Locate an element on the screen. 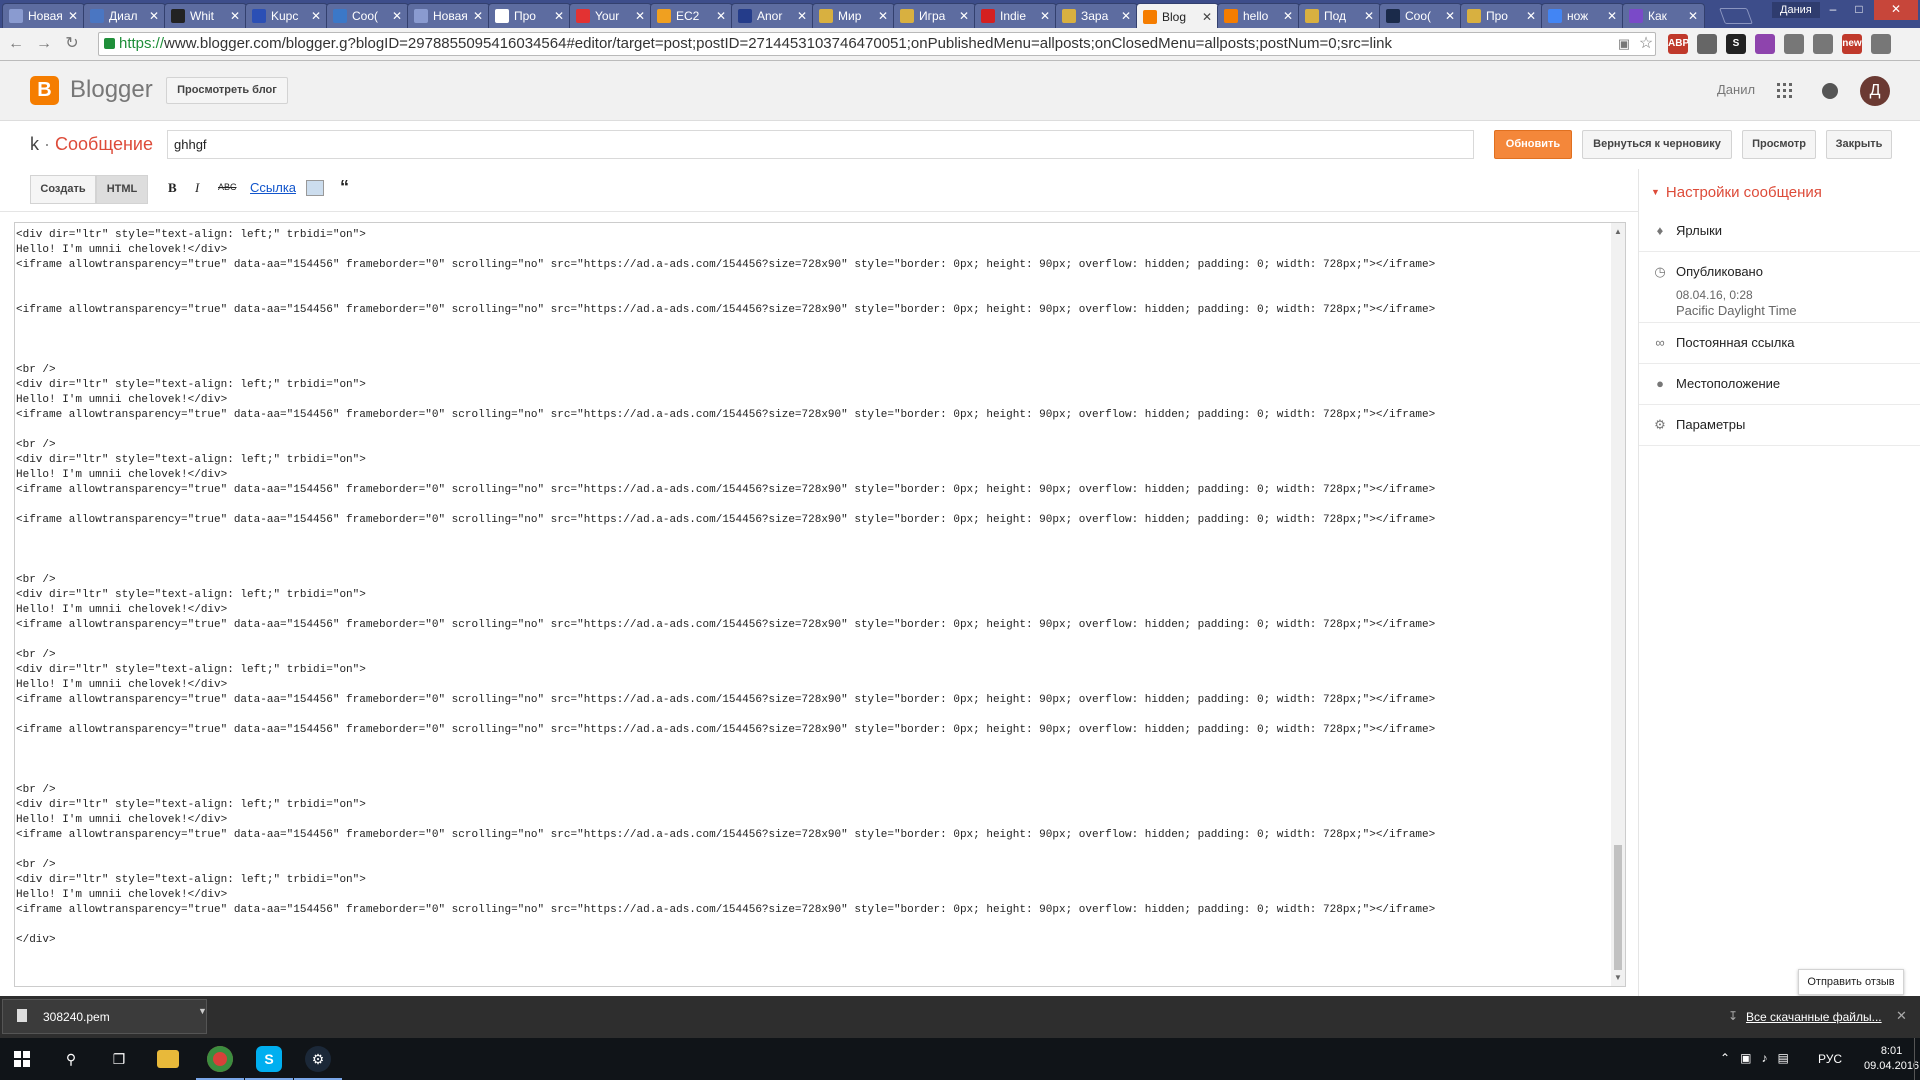 The width and height of the screenshot is (1920, 1080). sidebar-item-permalink: ∞ Постоянная ссылка is located at coordinates (1779, 343).